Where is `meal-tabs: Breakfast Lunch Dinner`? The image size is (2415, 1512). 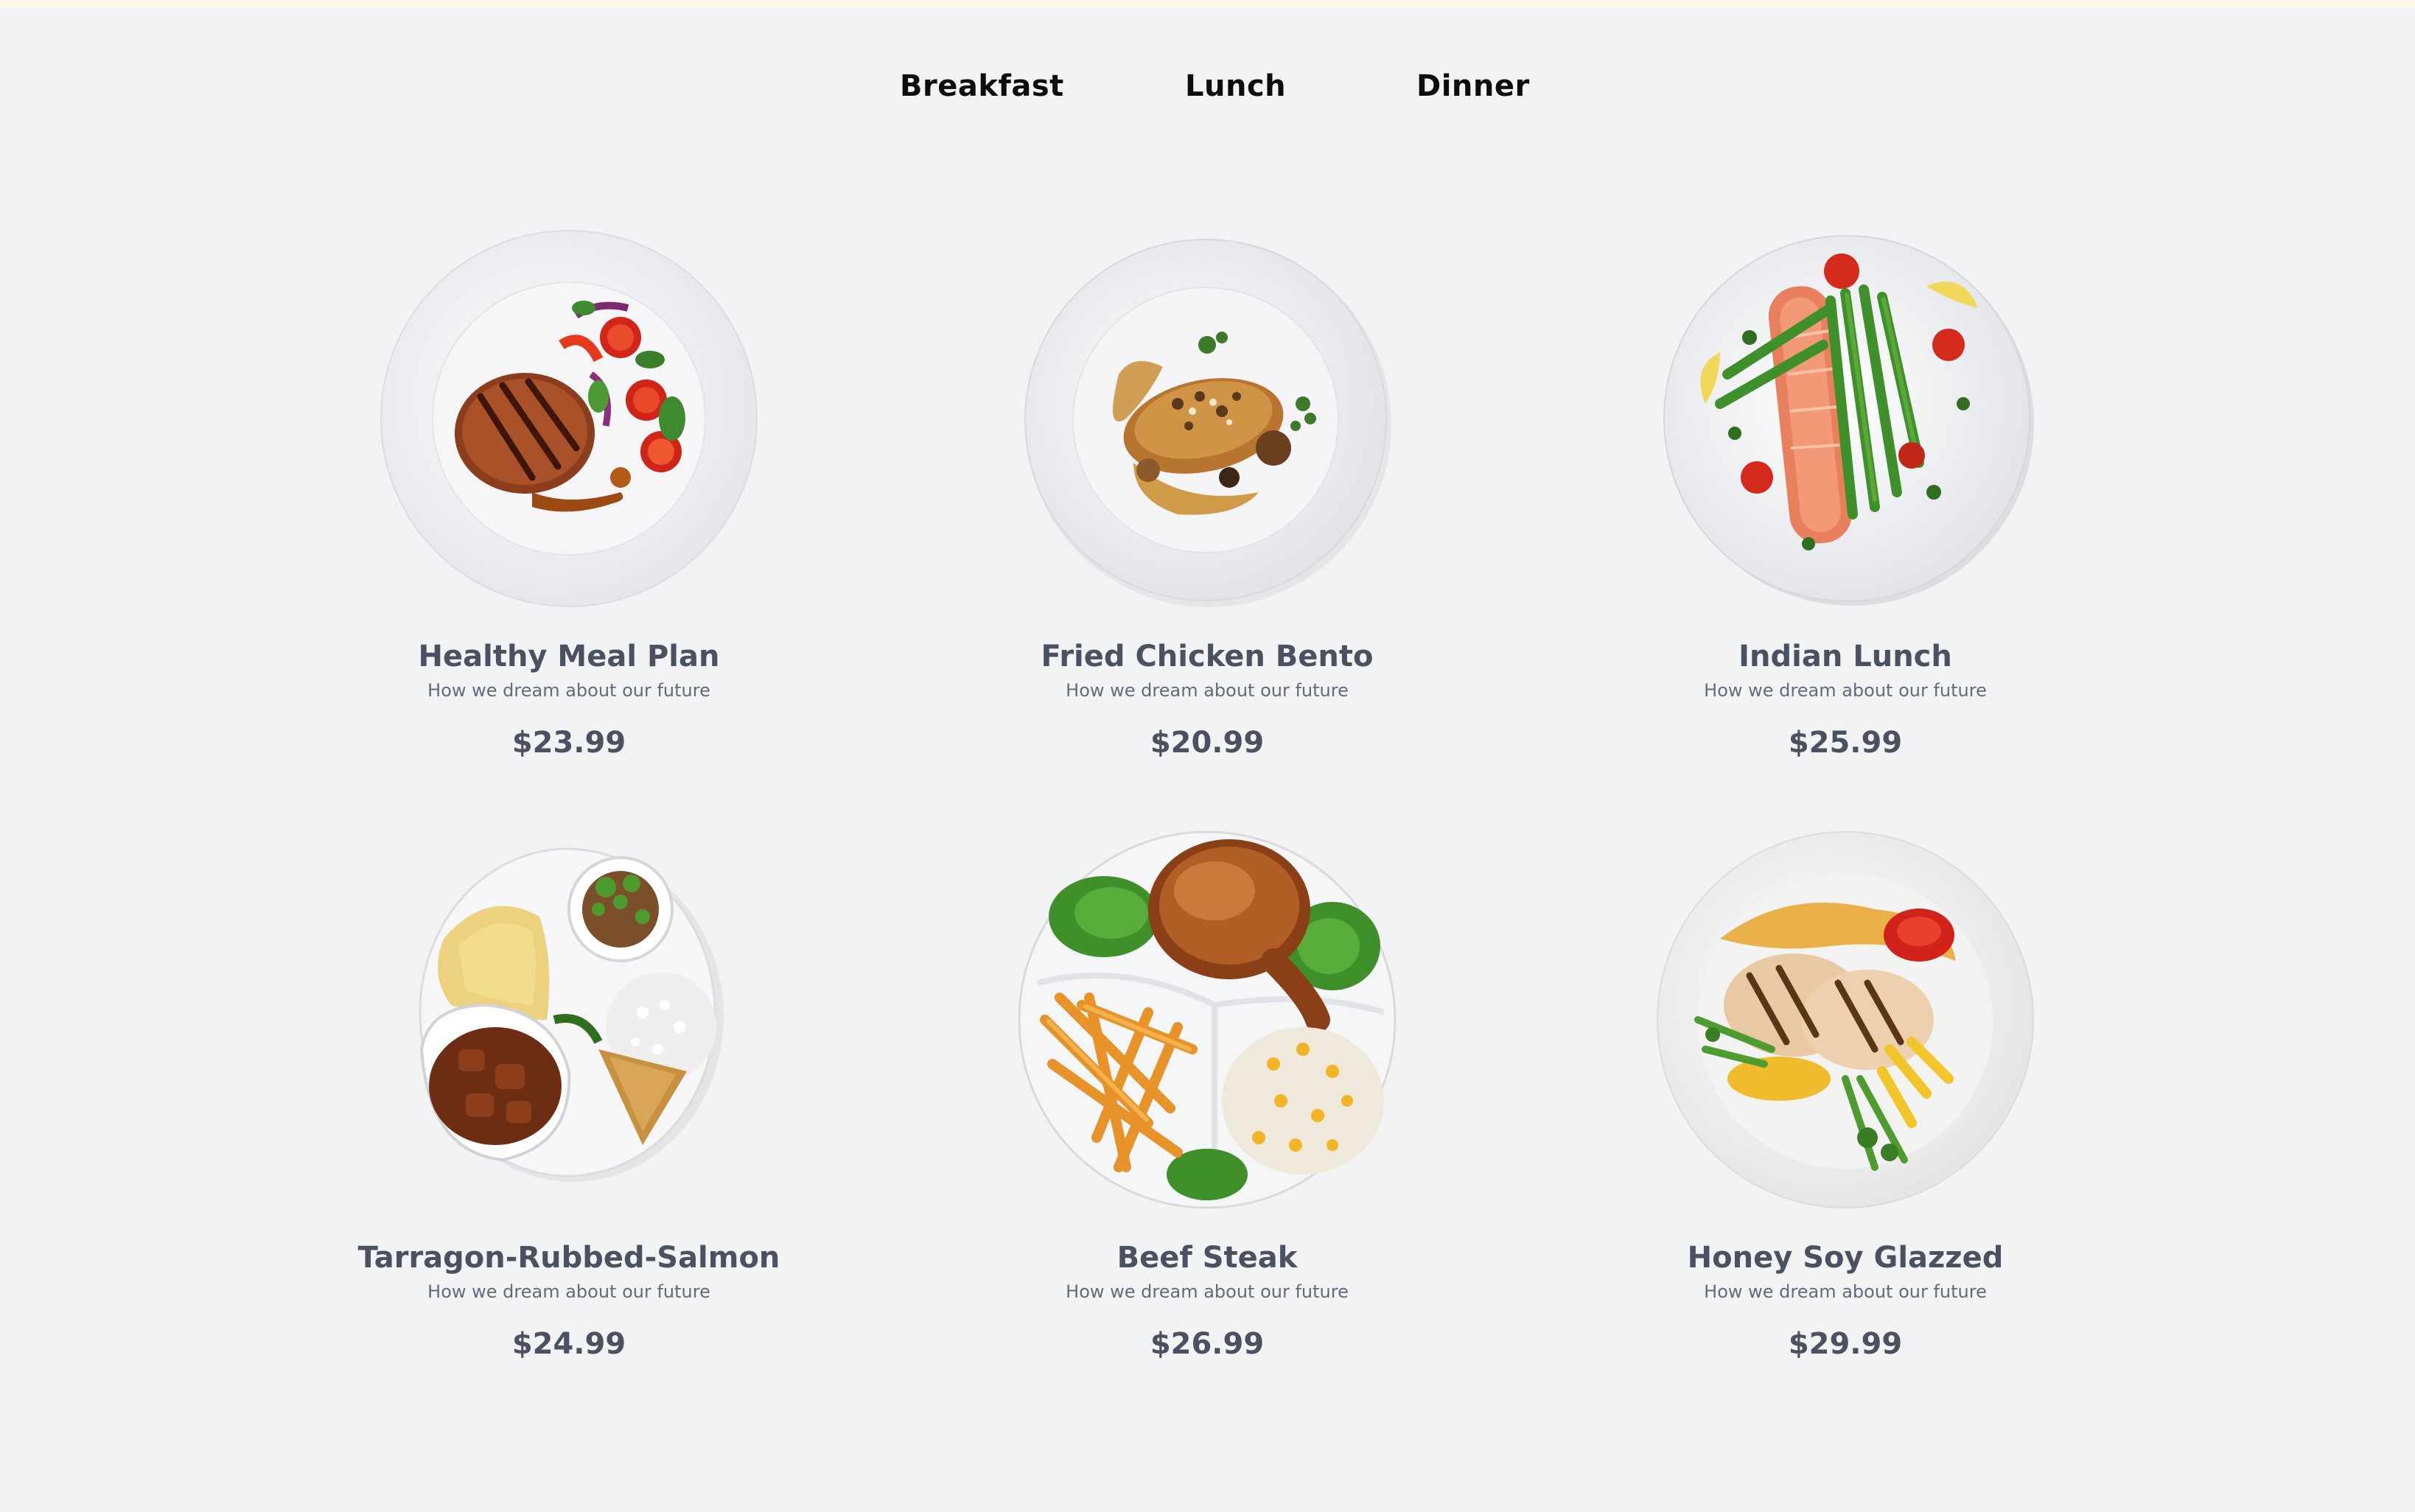
meal-tabs: Breakfast Lunch Dinner is located at coordinates (1207, 86).